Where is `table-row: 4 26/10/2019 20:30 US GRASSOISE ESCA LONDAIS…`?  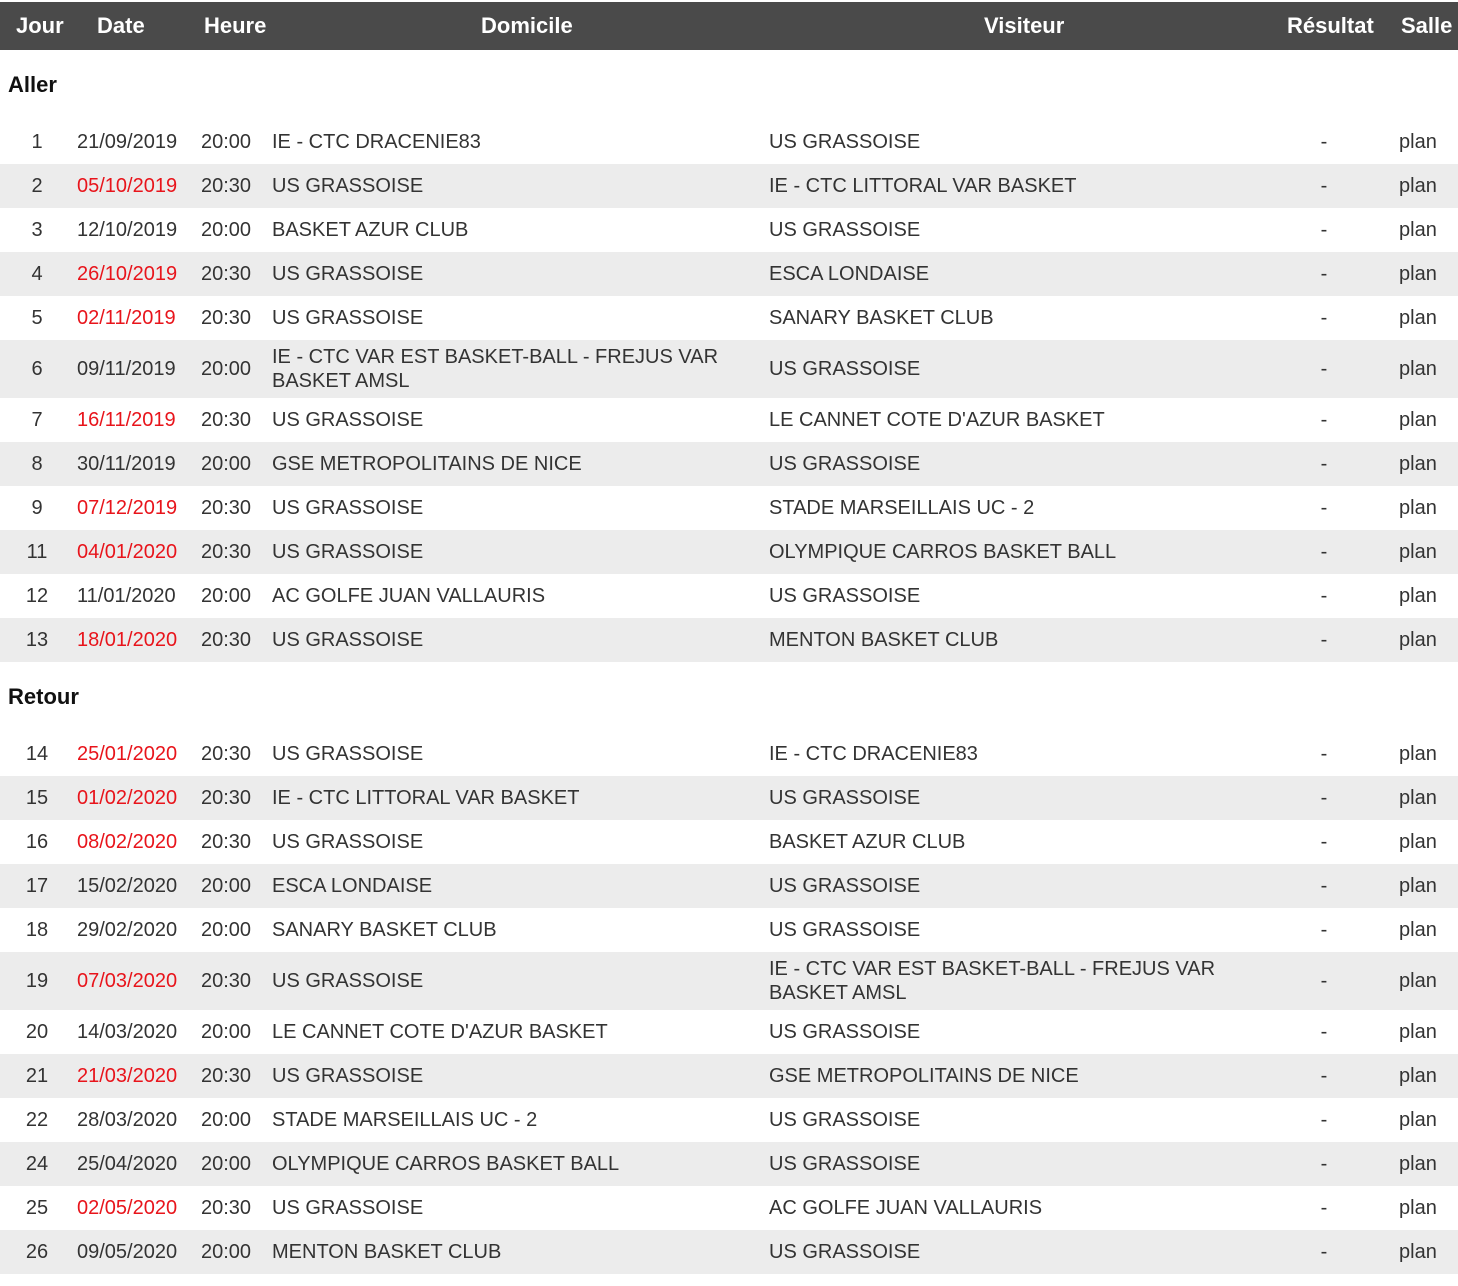 table-row: 4 26/10/2019 20:30 US GRASSOISE ESCA LONDAIS… is located at coordinates (729, 274).